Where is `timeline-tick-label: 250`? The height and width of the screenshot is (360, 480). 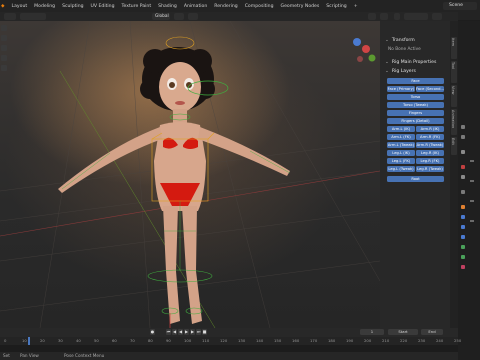 timeline-tick-label: 250 is located at coordinates (458, 340).